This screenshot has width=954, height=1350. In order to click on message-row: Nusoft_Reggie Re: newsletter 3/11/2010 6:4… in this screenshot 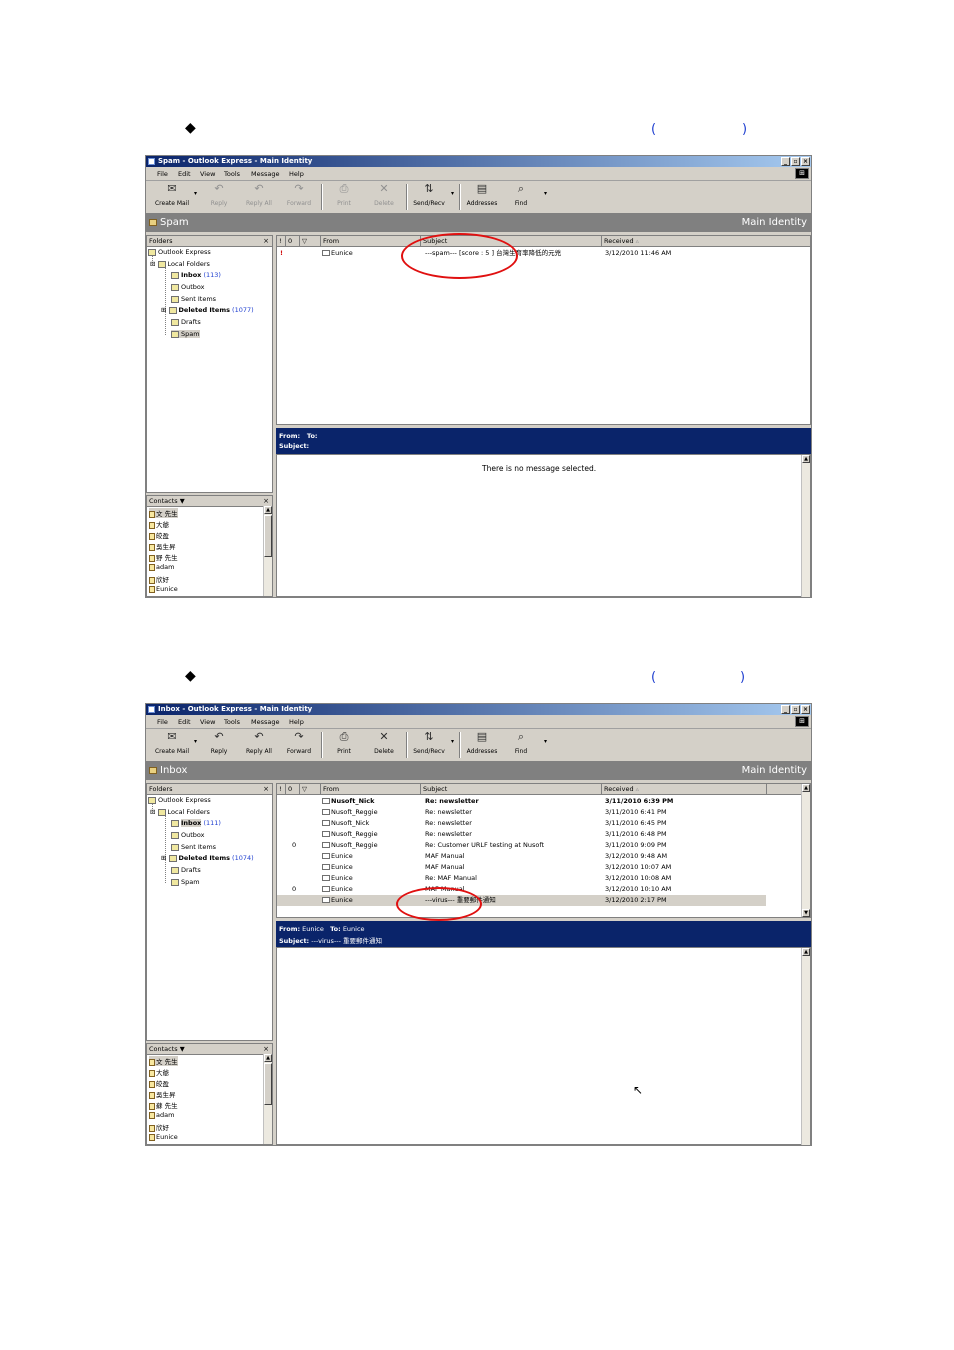, I will do `click(543, 834)`.